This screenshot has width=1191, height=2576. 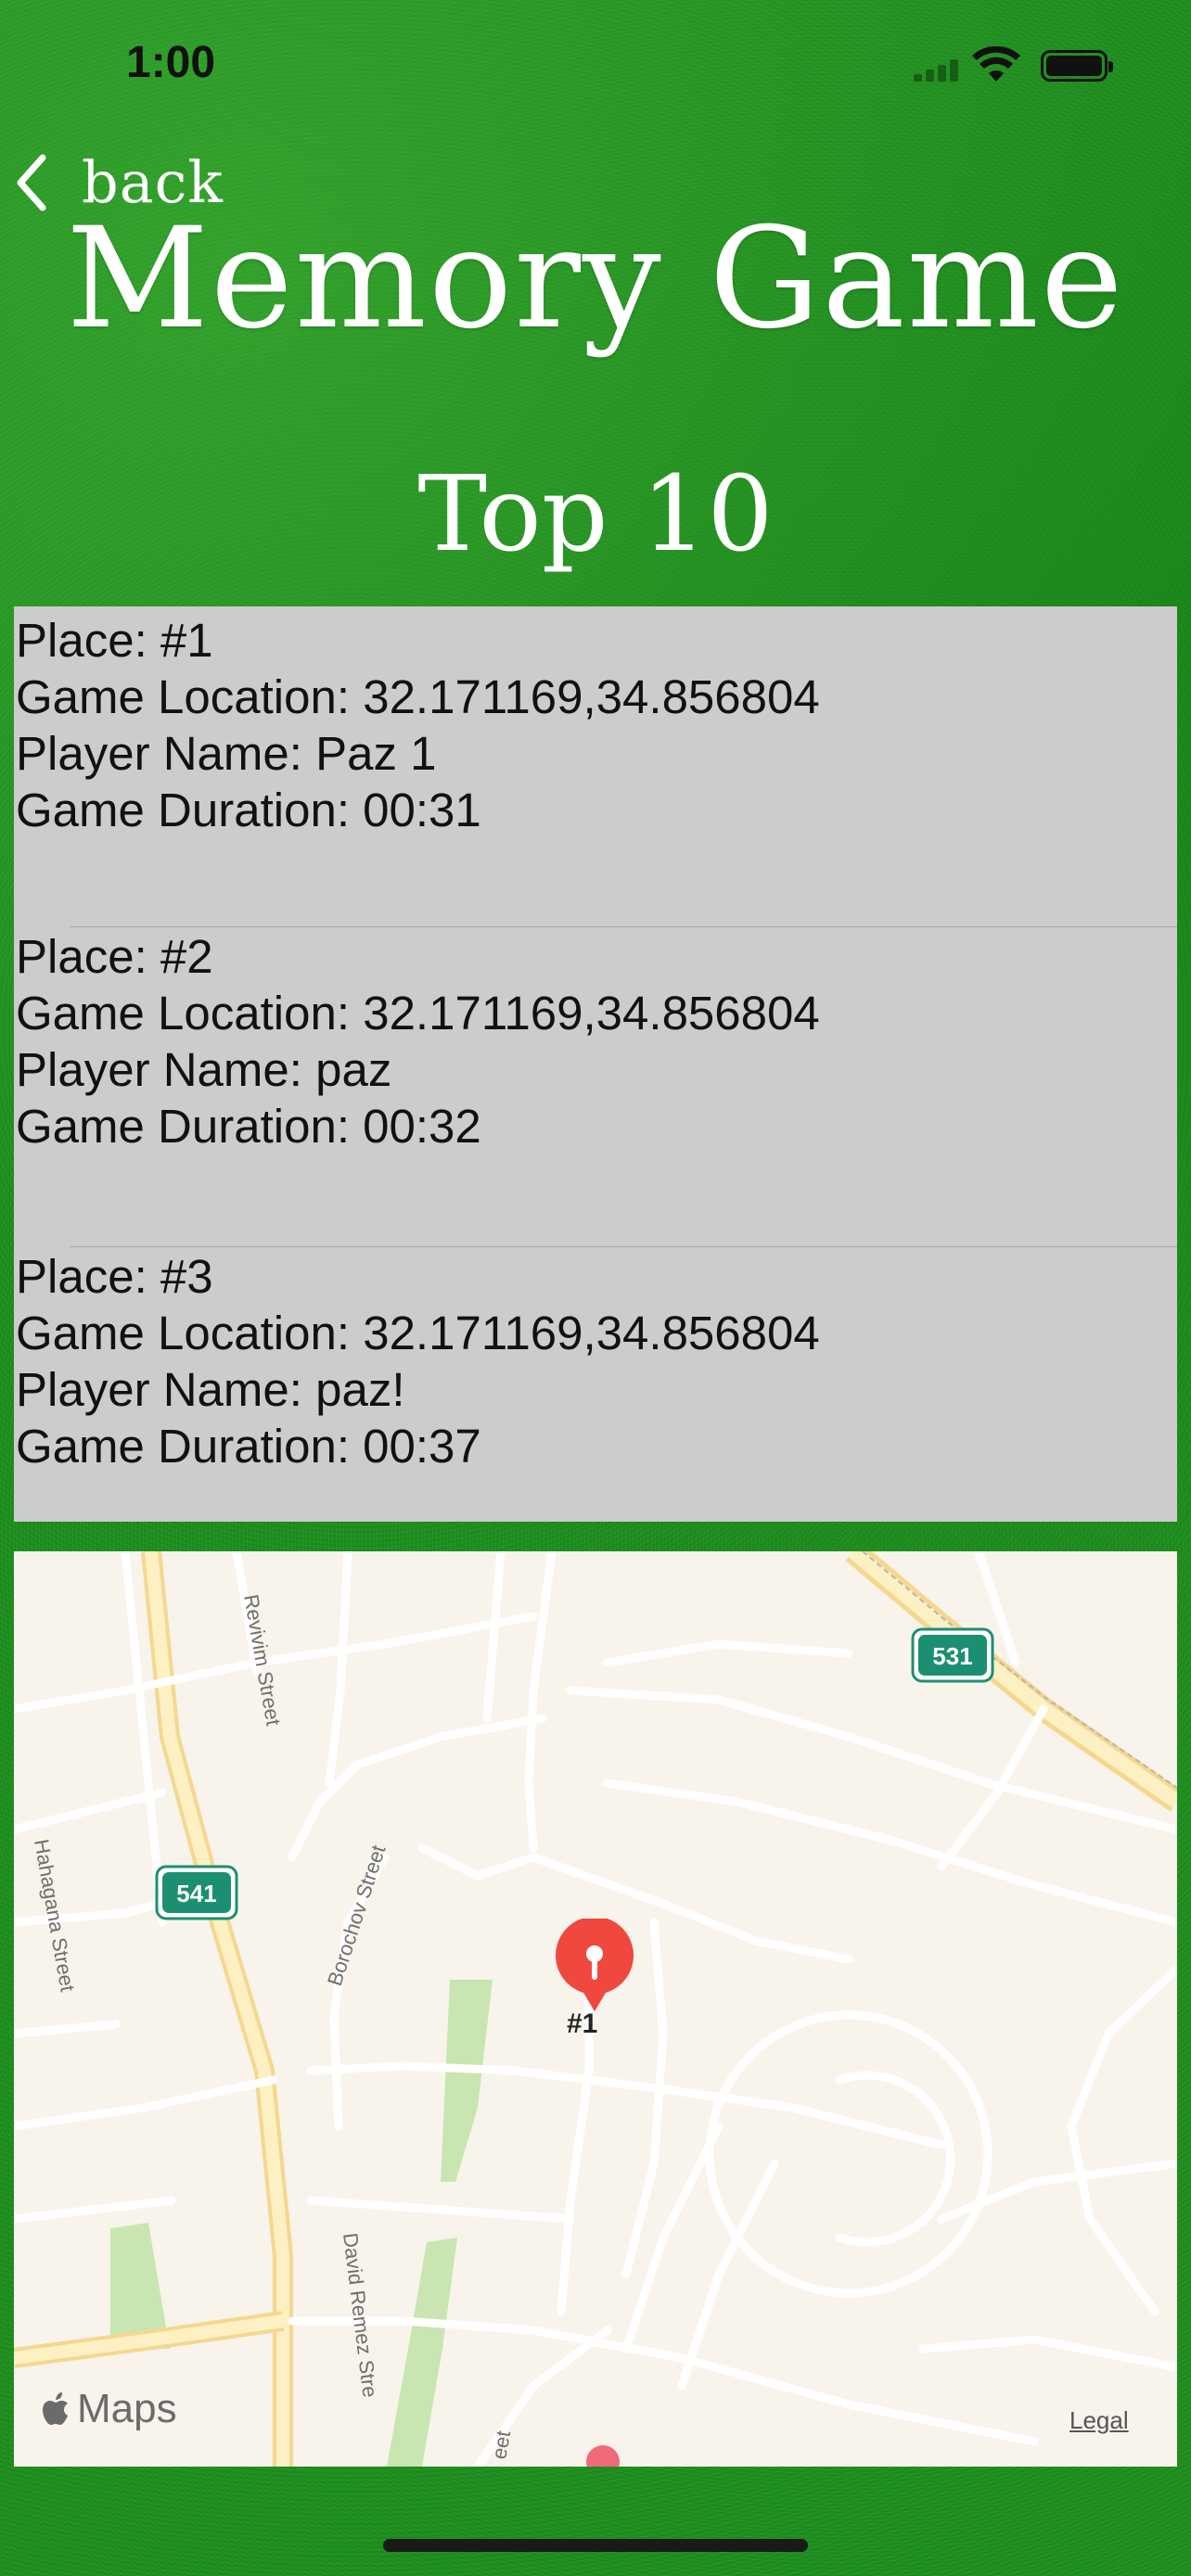 What do you see at coordinates (114, 1277) in the screenshot?
I see `place-label: Place: #3` at bounding box center [114, 1277].